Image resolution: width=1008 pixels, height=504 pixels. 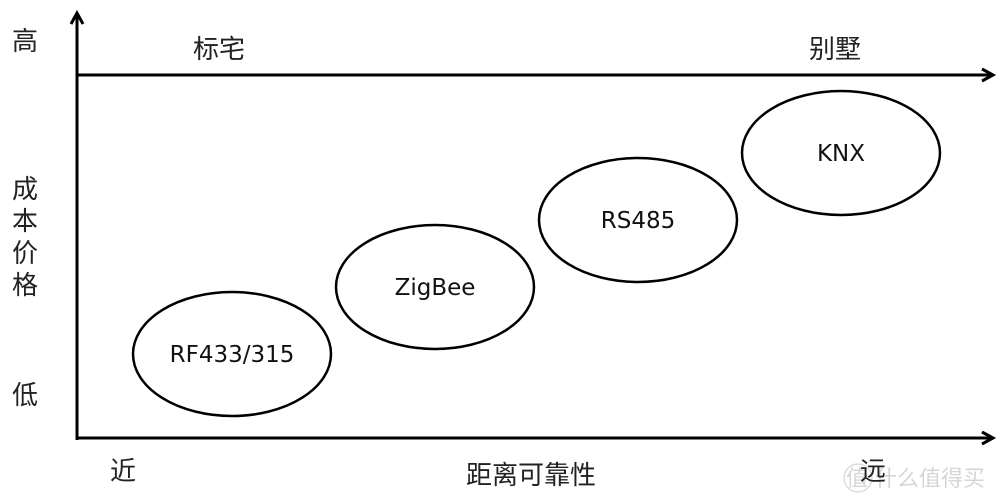 What do you see at coordinates (25, 396) in the screenshot?
I see `y-low-label: 低` at bounding box center [25, 396].